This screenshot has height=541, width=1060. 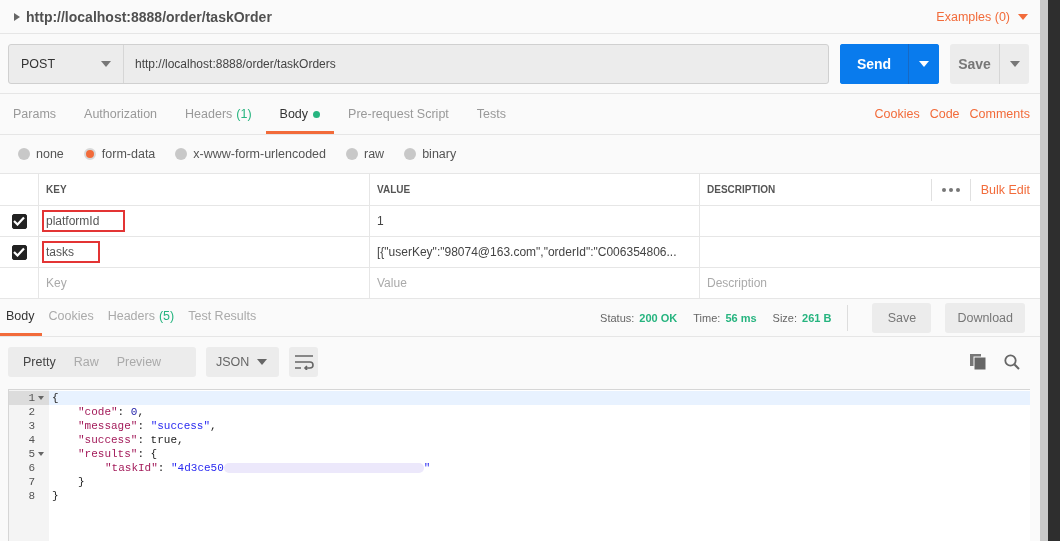 What do you see at coordinates (31, 426) in the screenshot?
I see `line-number: 3` at bounding box center [31, 426].